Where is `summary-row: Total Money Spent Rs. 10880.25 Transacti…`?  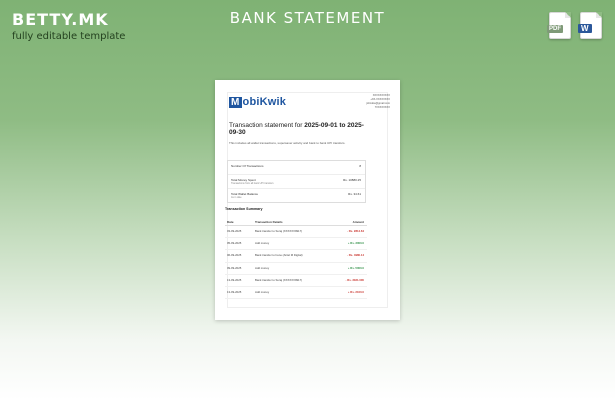 summary-row: Total Money Spent Rs. 10880.25 Transacti… is located at coordinates (296, 182).